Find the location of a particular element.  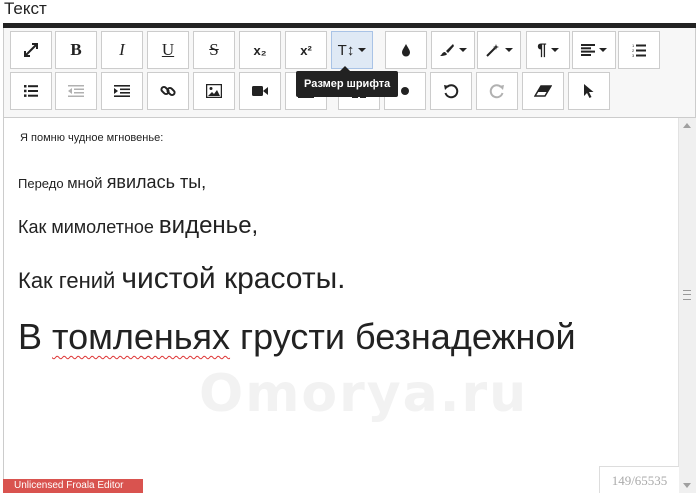

ordered-list-icon: 123 is located at coordinates (639, 50).